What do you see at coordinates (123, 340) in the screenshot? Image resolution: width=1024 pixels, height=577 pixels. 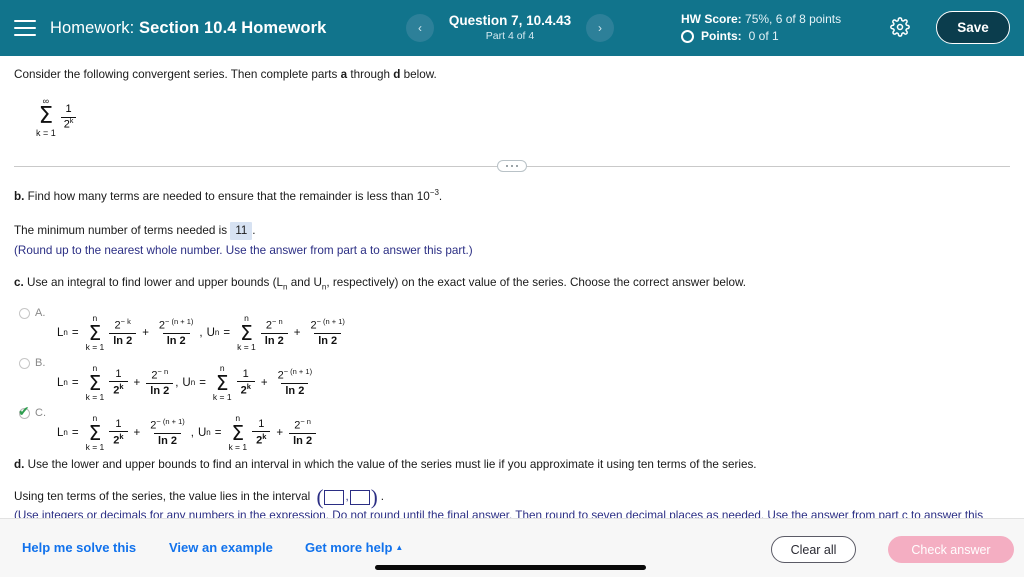 I see `a-t1-den: ln 2` at bounding box center [123, 340].